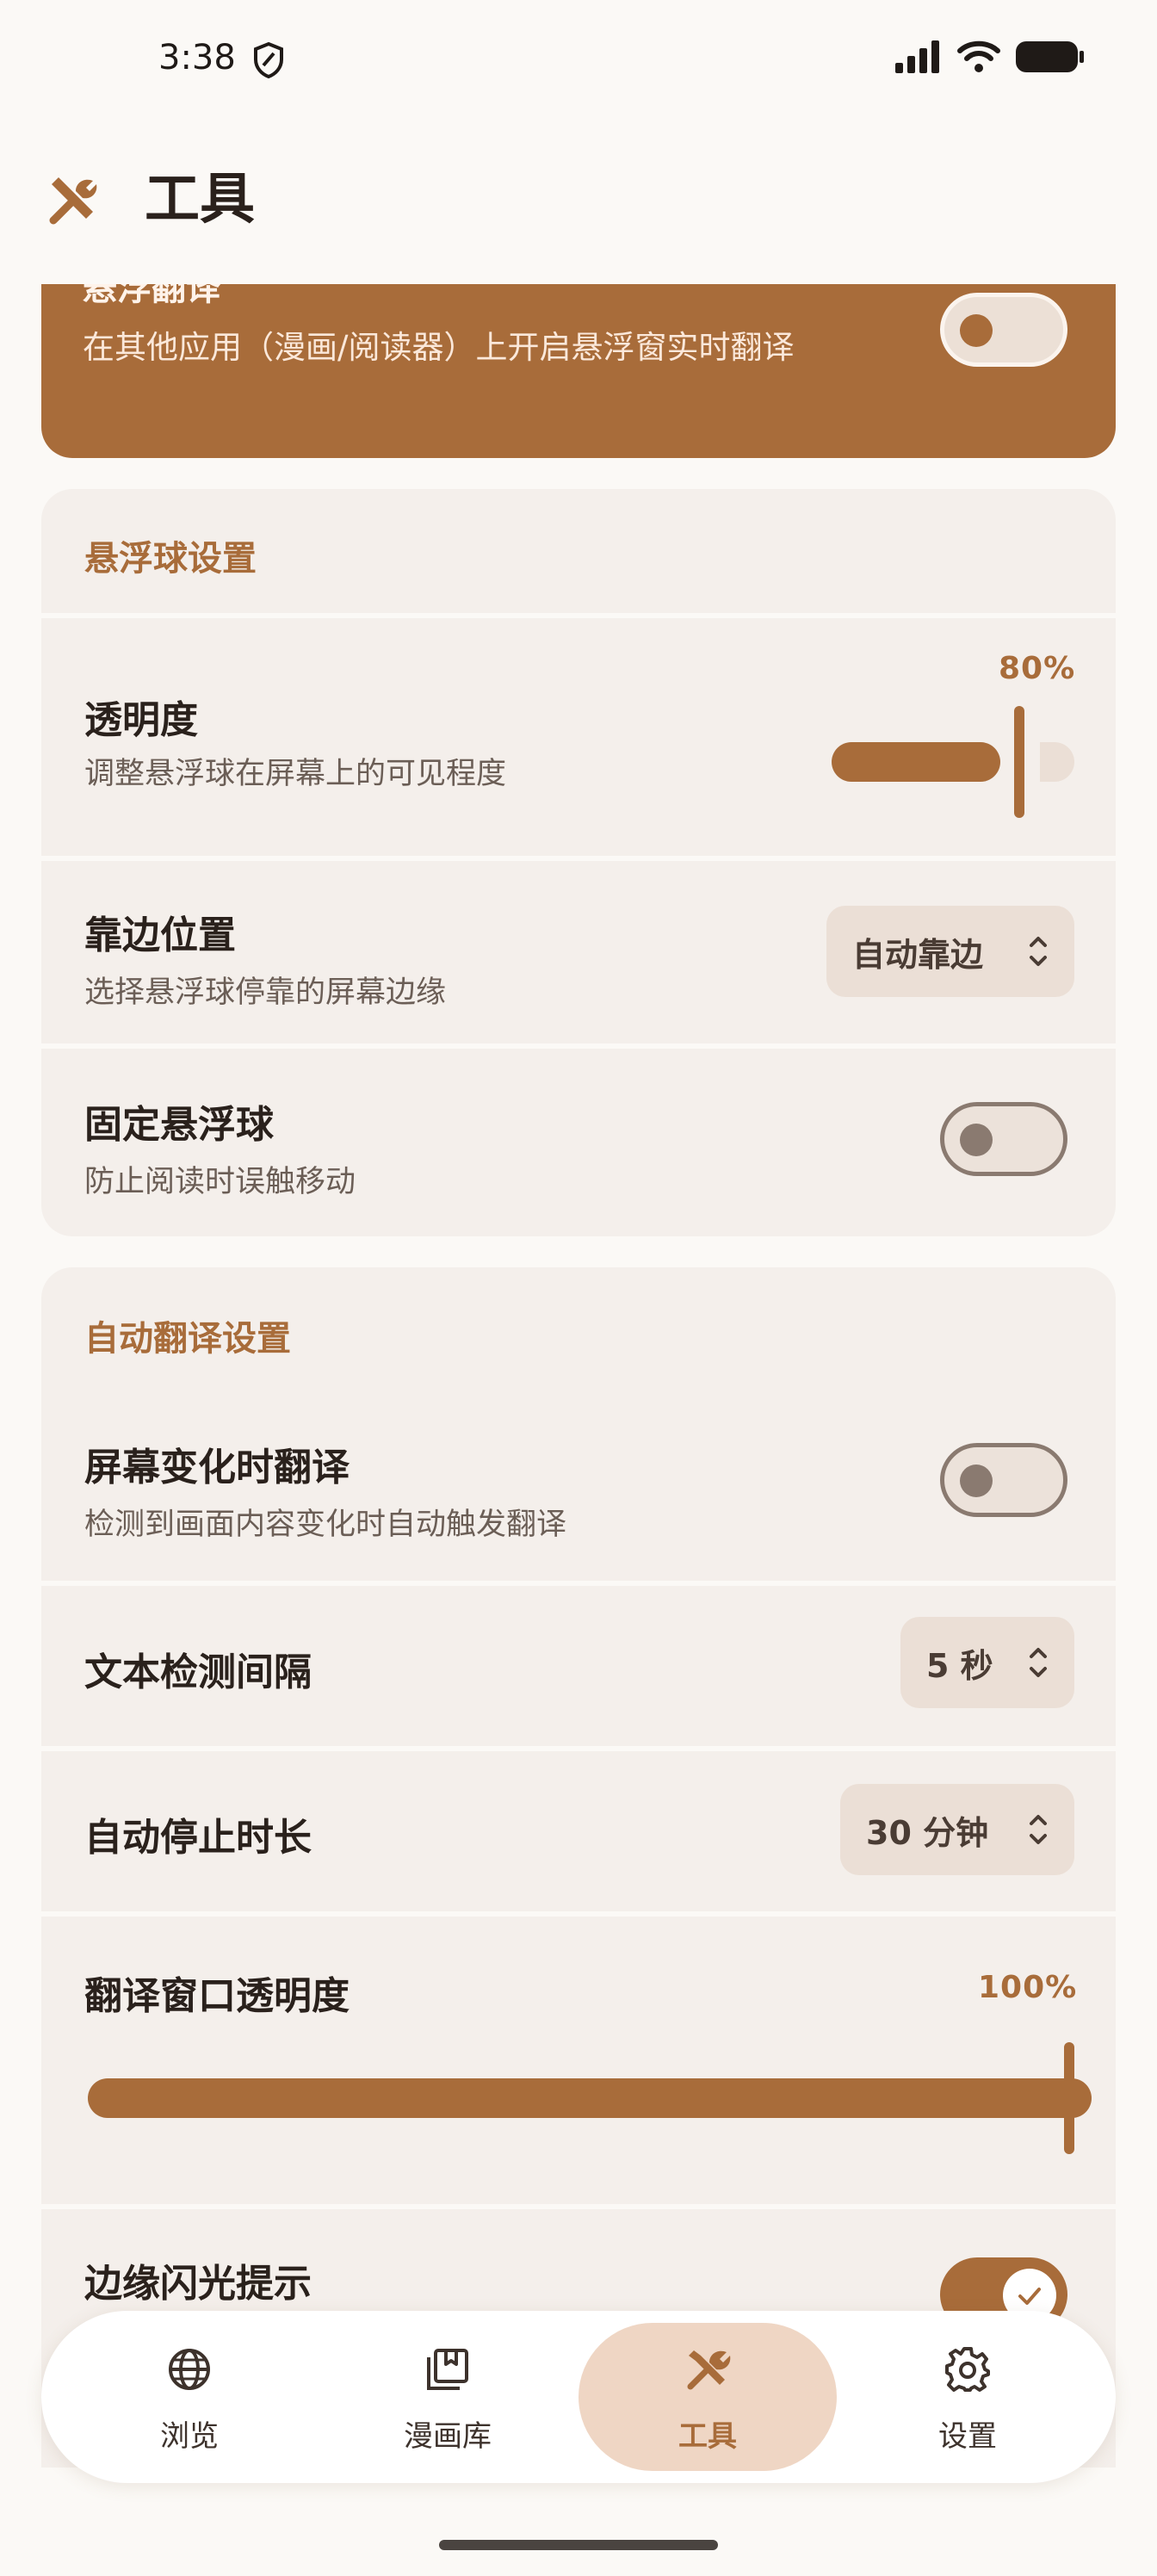 Image resolution: width=1157 pixels, height=2576 pixels. What do you see at coordinates (200, 200) in the screenshot?
I see `page-title: 工具` at bounding box center [200, 200].